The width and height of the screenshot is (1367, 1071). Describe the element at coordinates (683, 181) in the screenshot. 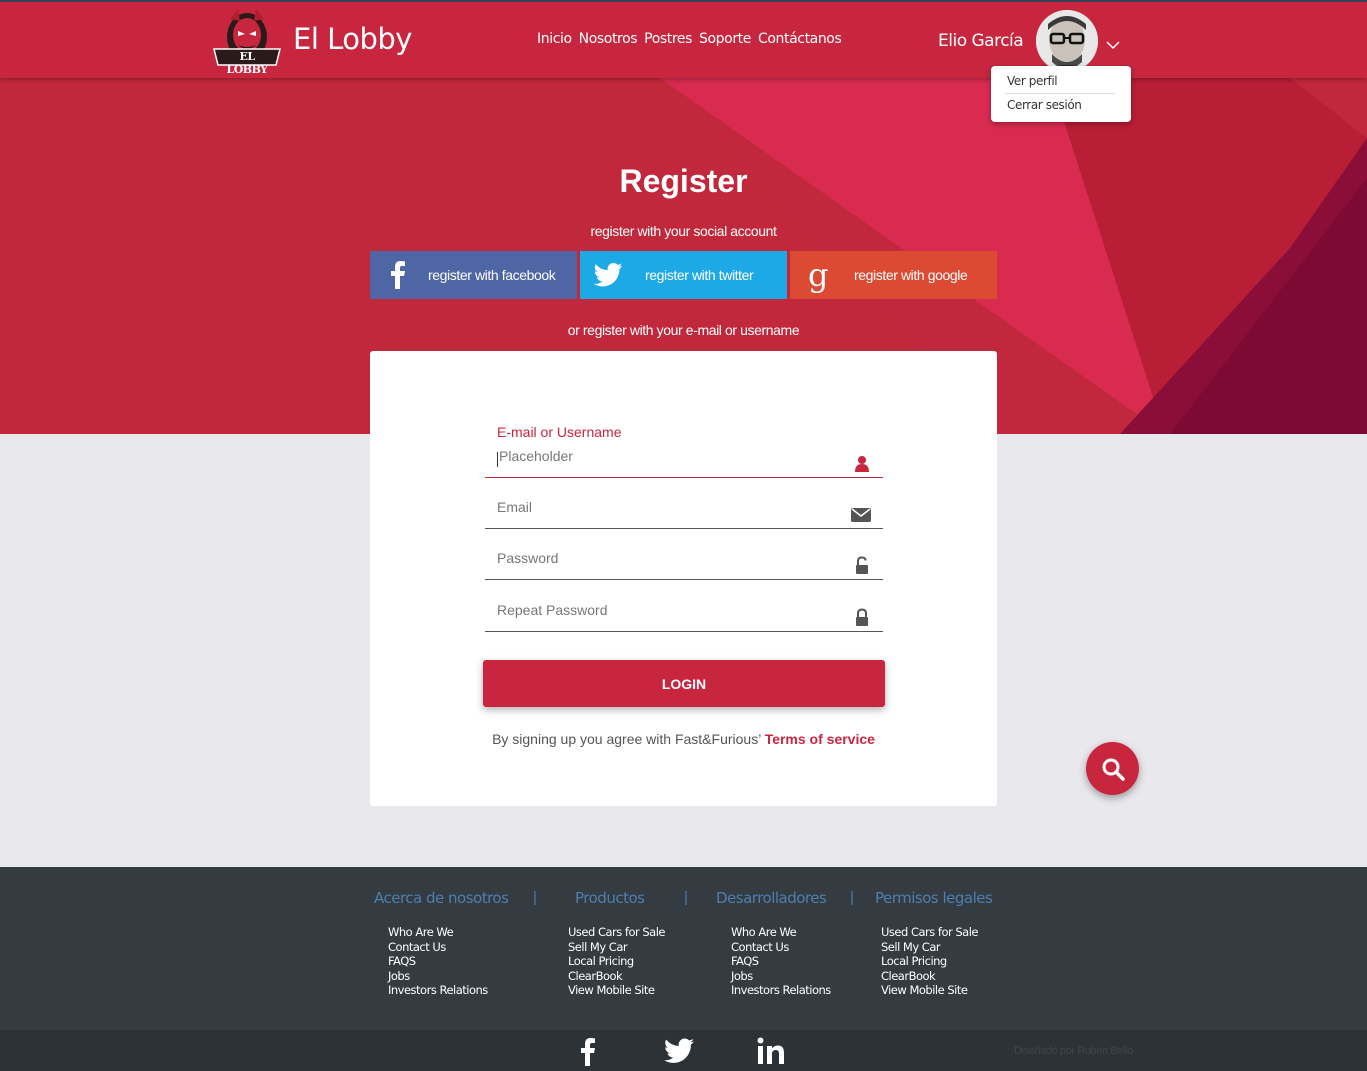

I see `register-title: Register` at that location.